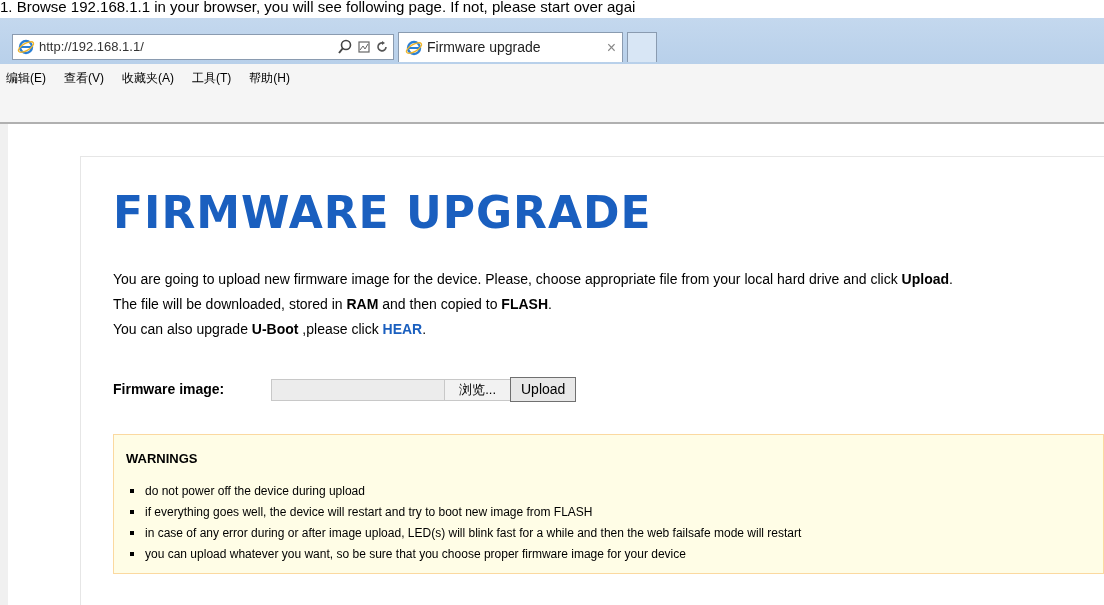 The image size is (1104, 605). What do you see at coordinates (203, 47) in the screenshot?
I see `address-bar: http://192.168.1.1/` at bounding box center [203, 47].